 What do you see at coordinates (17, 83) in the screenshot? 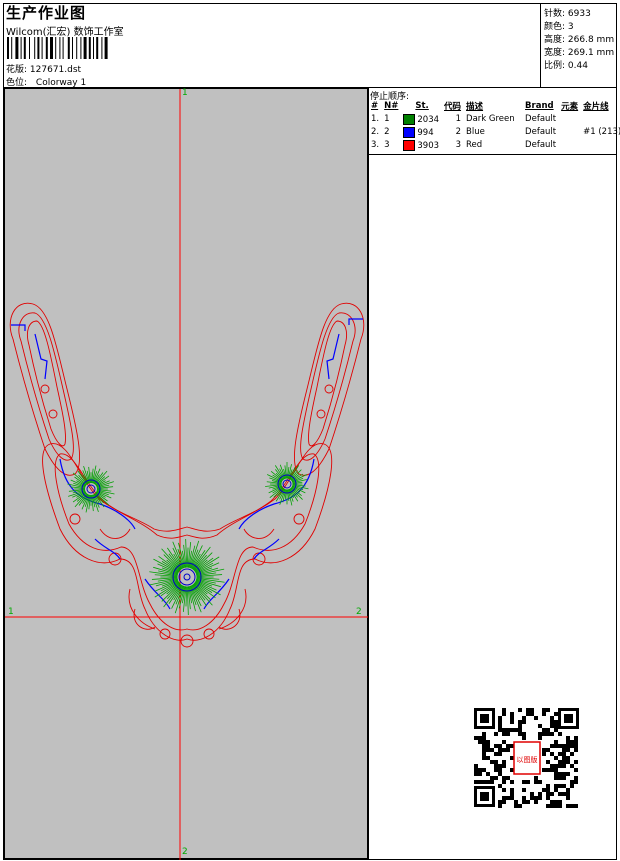
I see `colorway-label: 色位:` at bounding box center [17, 83].